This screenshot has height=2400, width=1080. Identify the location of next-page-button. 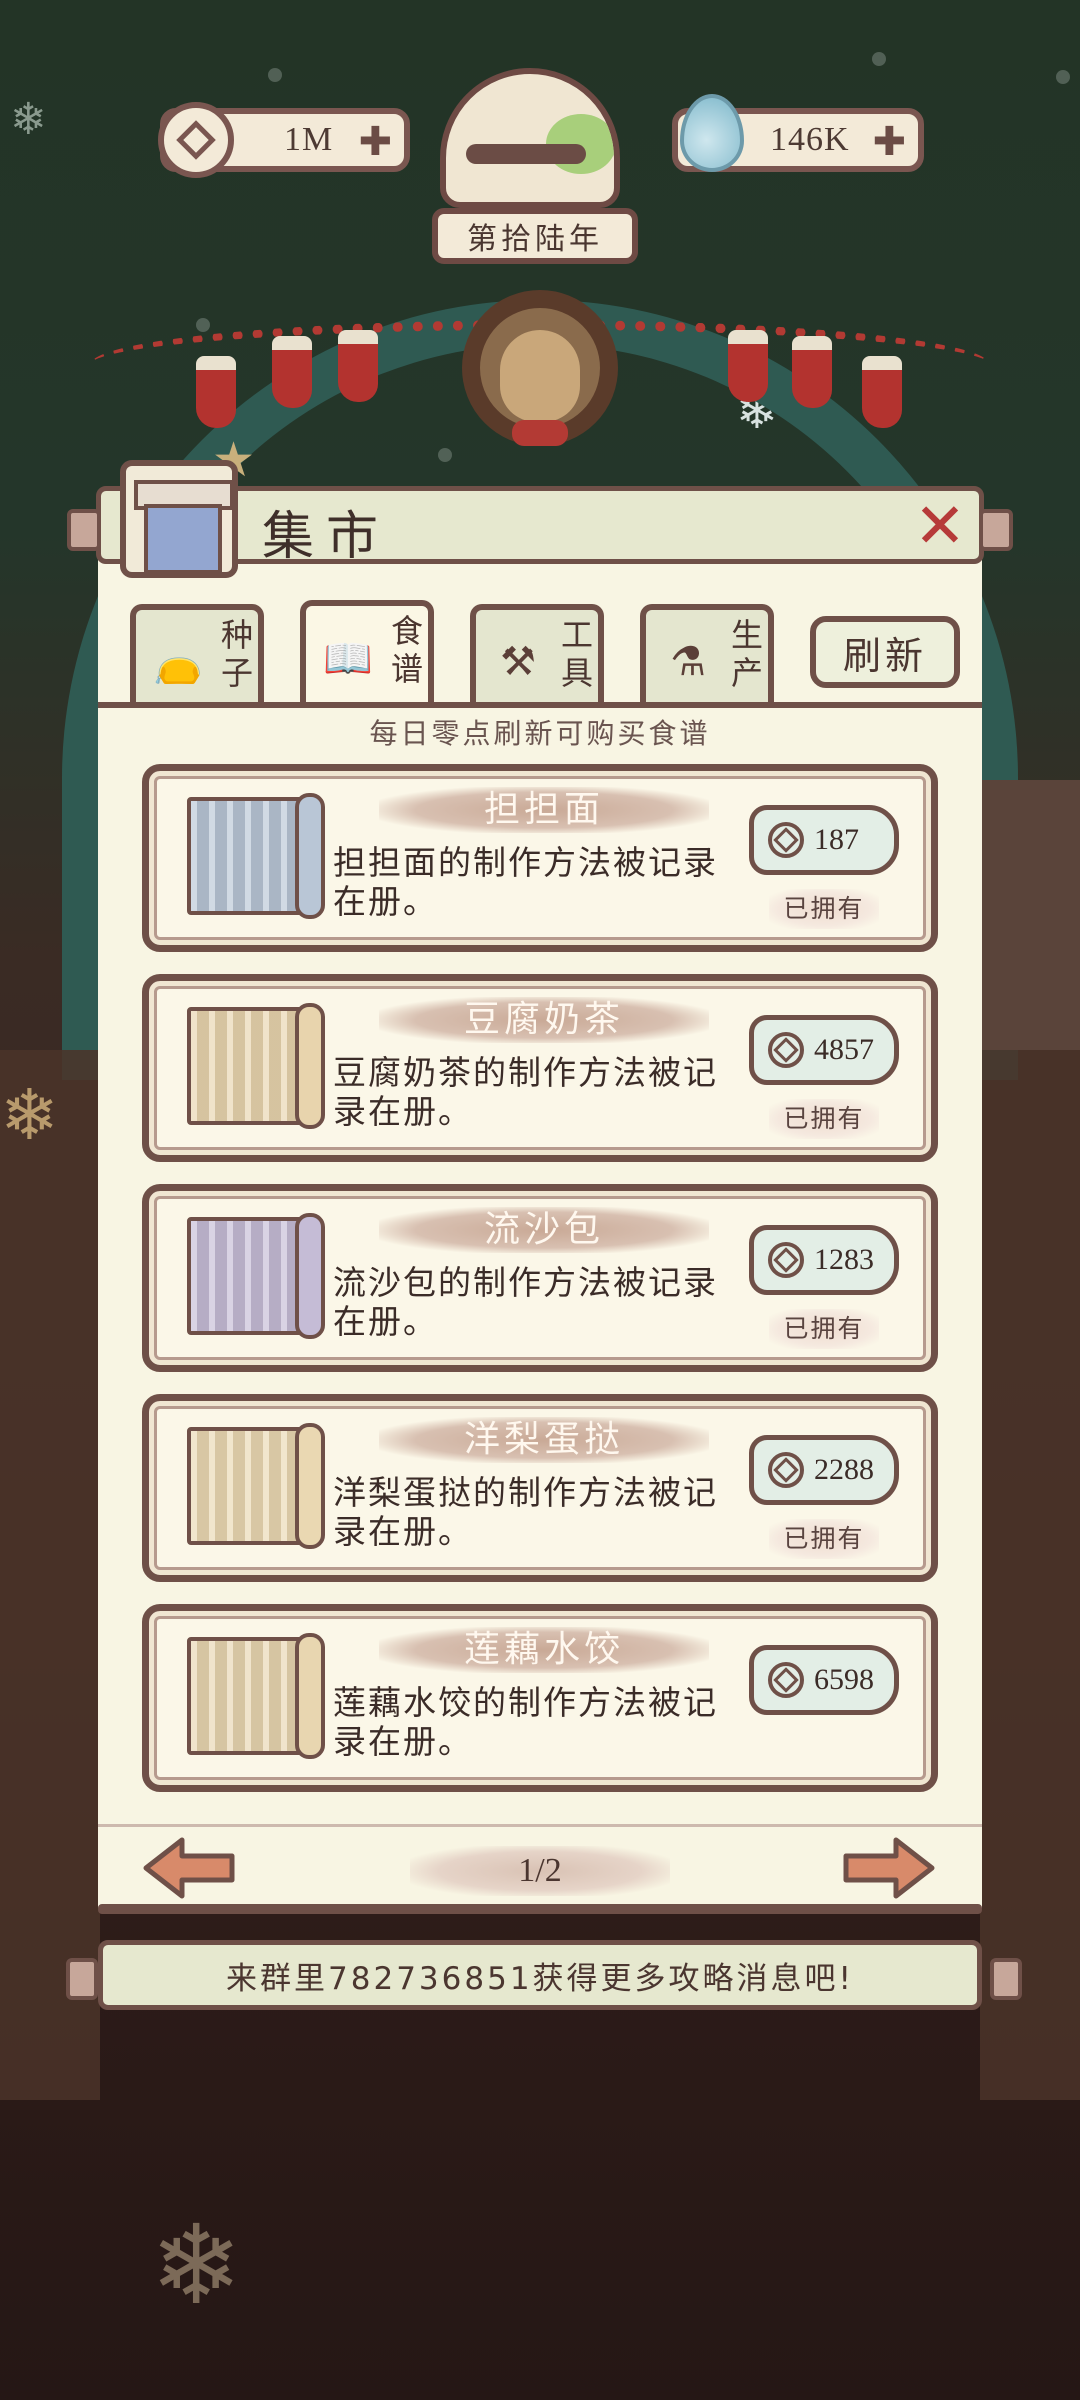
(888, 1868).